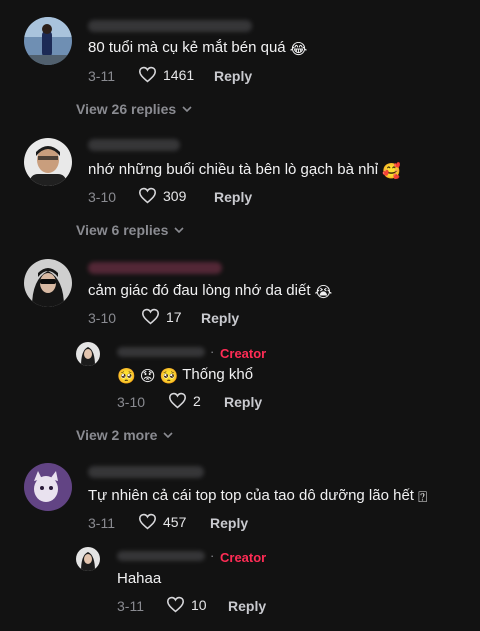 This screenshot has width=480, height=631. Describe the element at coordinates (134, 109) in the screenshot. I see `view-replies-button: View 26 replies` at that location.